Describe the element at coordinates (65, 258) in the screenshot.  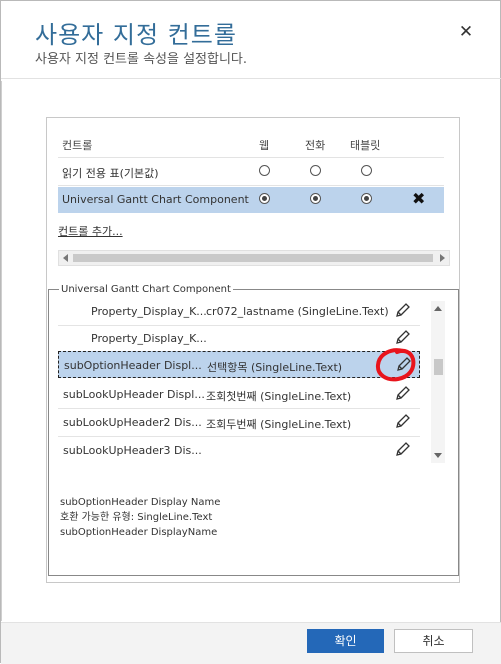
I see `scroll-left-icon` at that location.